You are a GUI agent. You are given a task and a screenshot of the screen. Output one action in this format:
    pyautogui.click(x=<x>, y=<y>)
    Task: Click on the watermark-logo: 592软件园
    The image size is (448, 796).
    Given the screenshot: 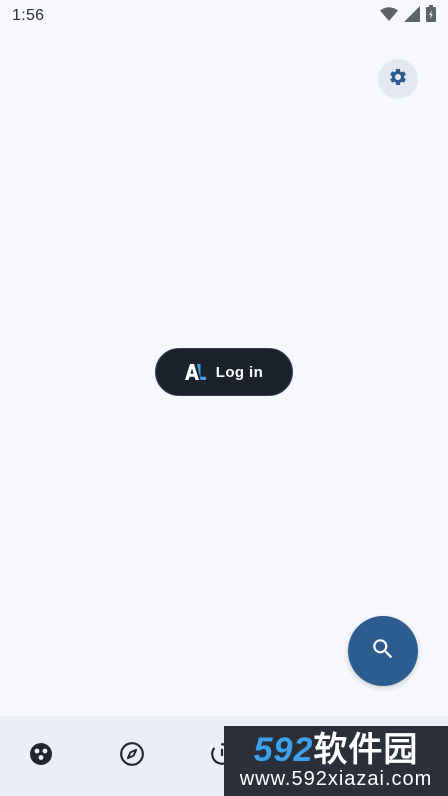 What is the action you would take?
    pyautogui.click(x=336, y=750)
    